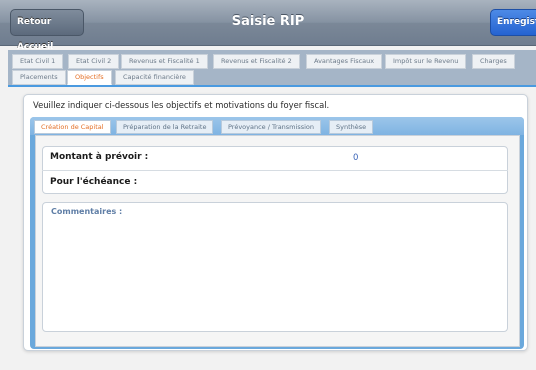  I want to click on tab-underline, so click(272, 86).